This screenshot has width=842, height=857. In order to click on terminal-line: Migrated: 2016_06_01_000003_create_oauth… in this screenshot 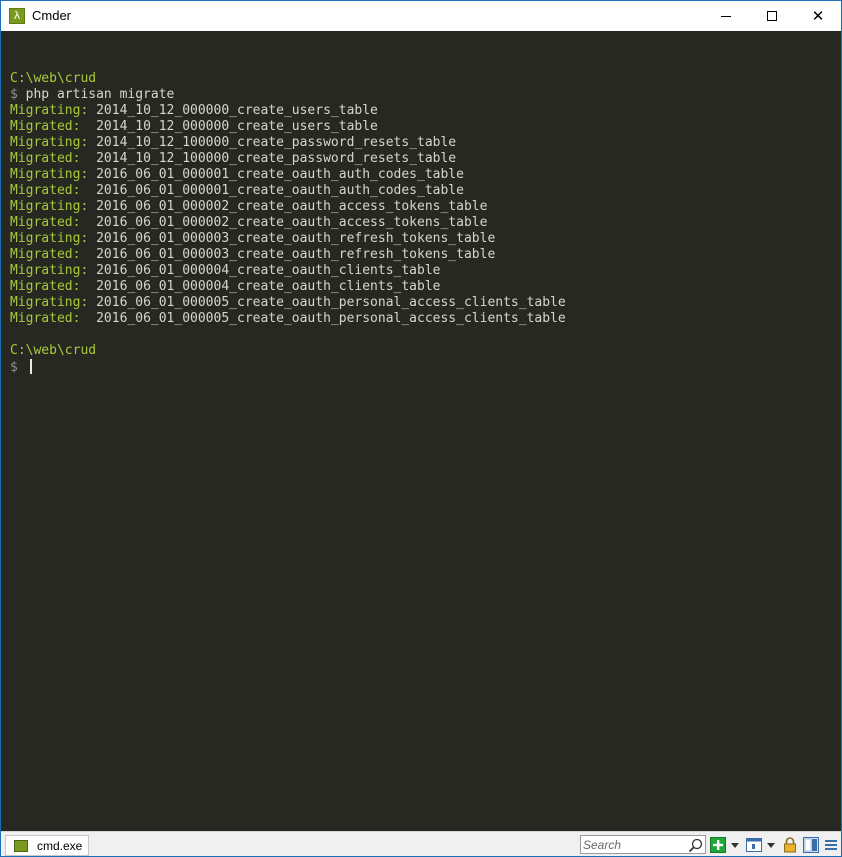, I will do `click(425, 255)`.